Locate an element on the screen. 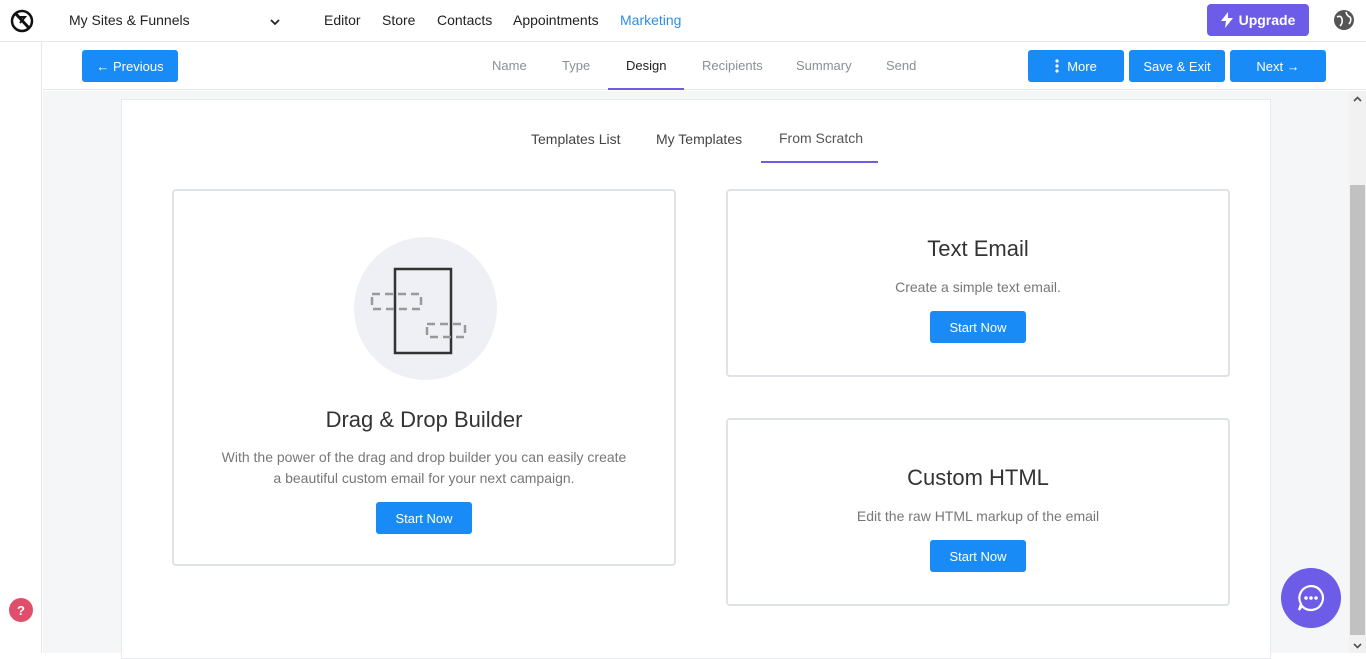  step-name: Name is located at coordinates (509, 65).